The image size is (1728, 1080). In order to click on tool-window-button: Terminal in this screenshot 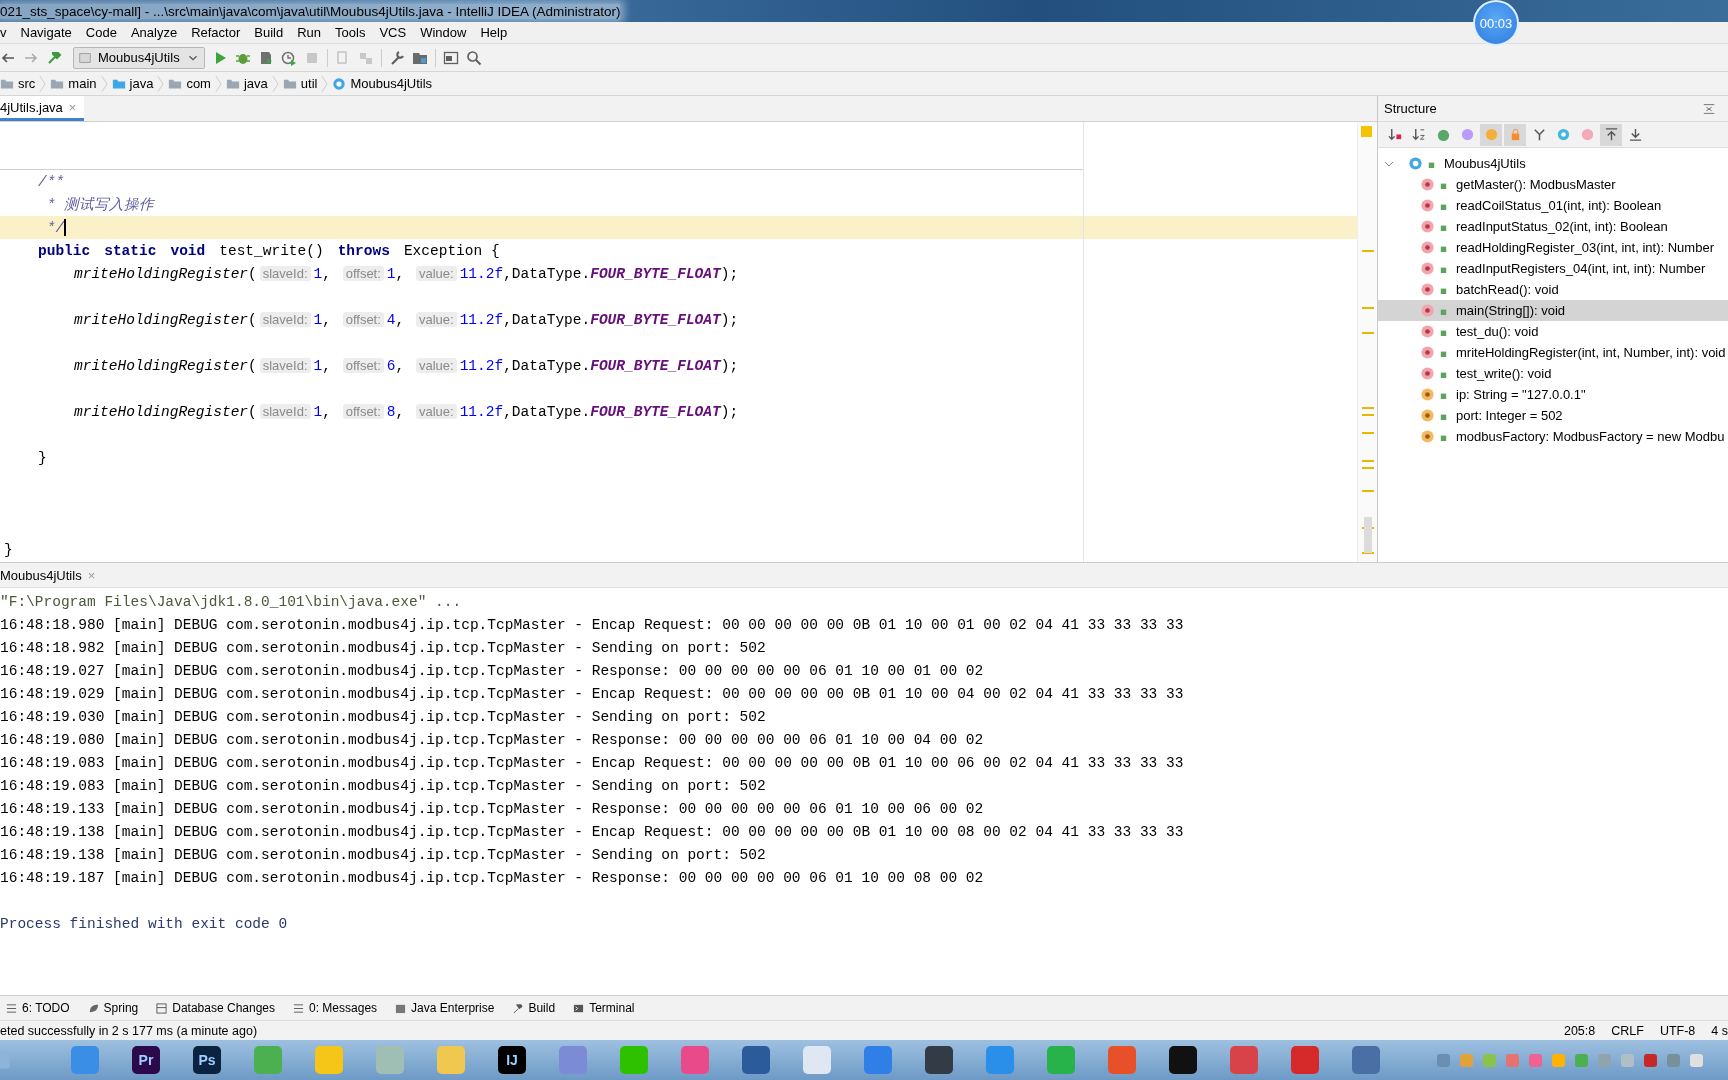, I will do `click(604, 1008)`.